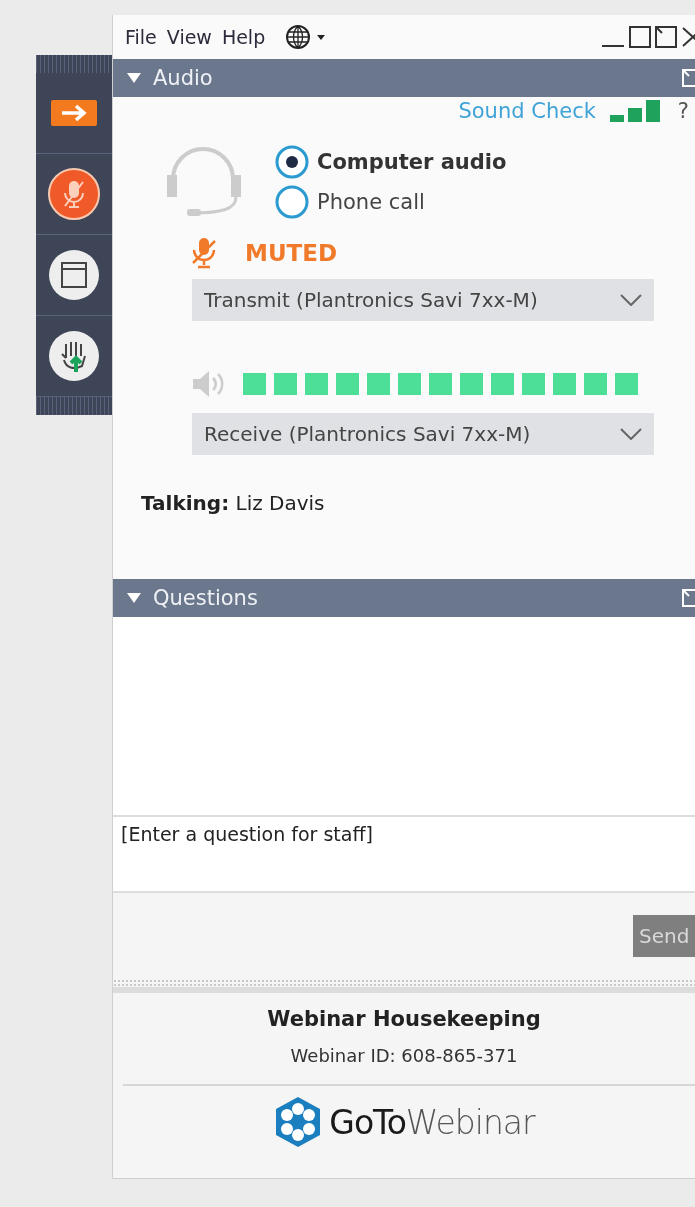 The height and width of the screenshot is (1207, 695). What do you see at coordinates (404, 598) in the screenshot?
I see `panel-header: Questions` at bounding box center [404, 598].